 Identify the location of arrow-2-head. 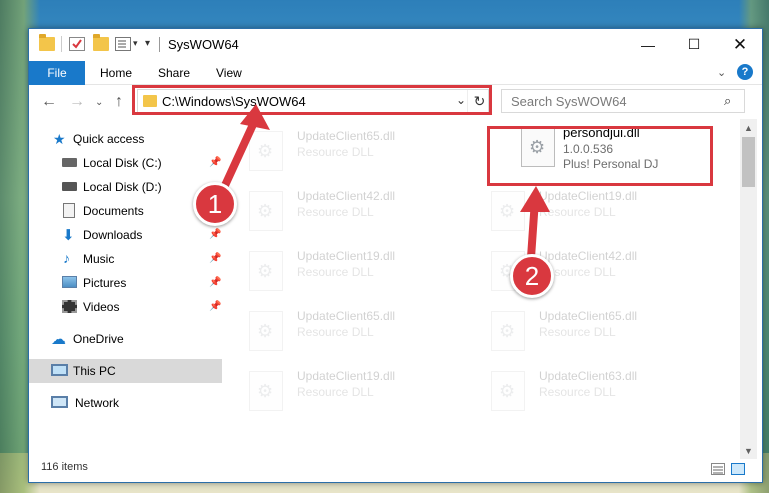
(535, 199).